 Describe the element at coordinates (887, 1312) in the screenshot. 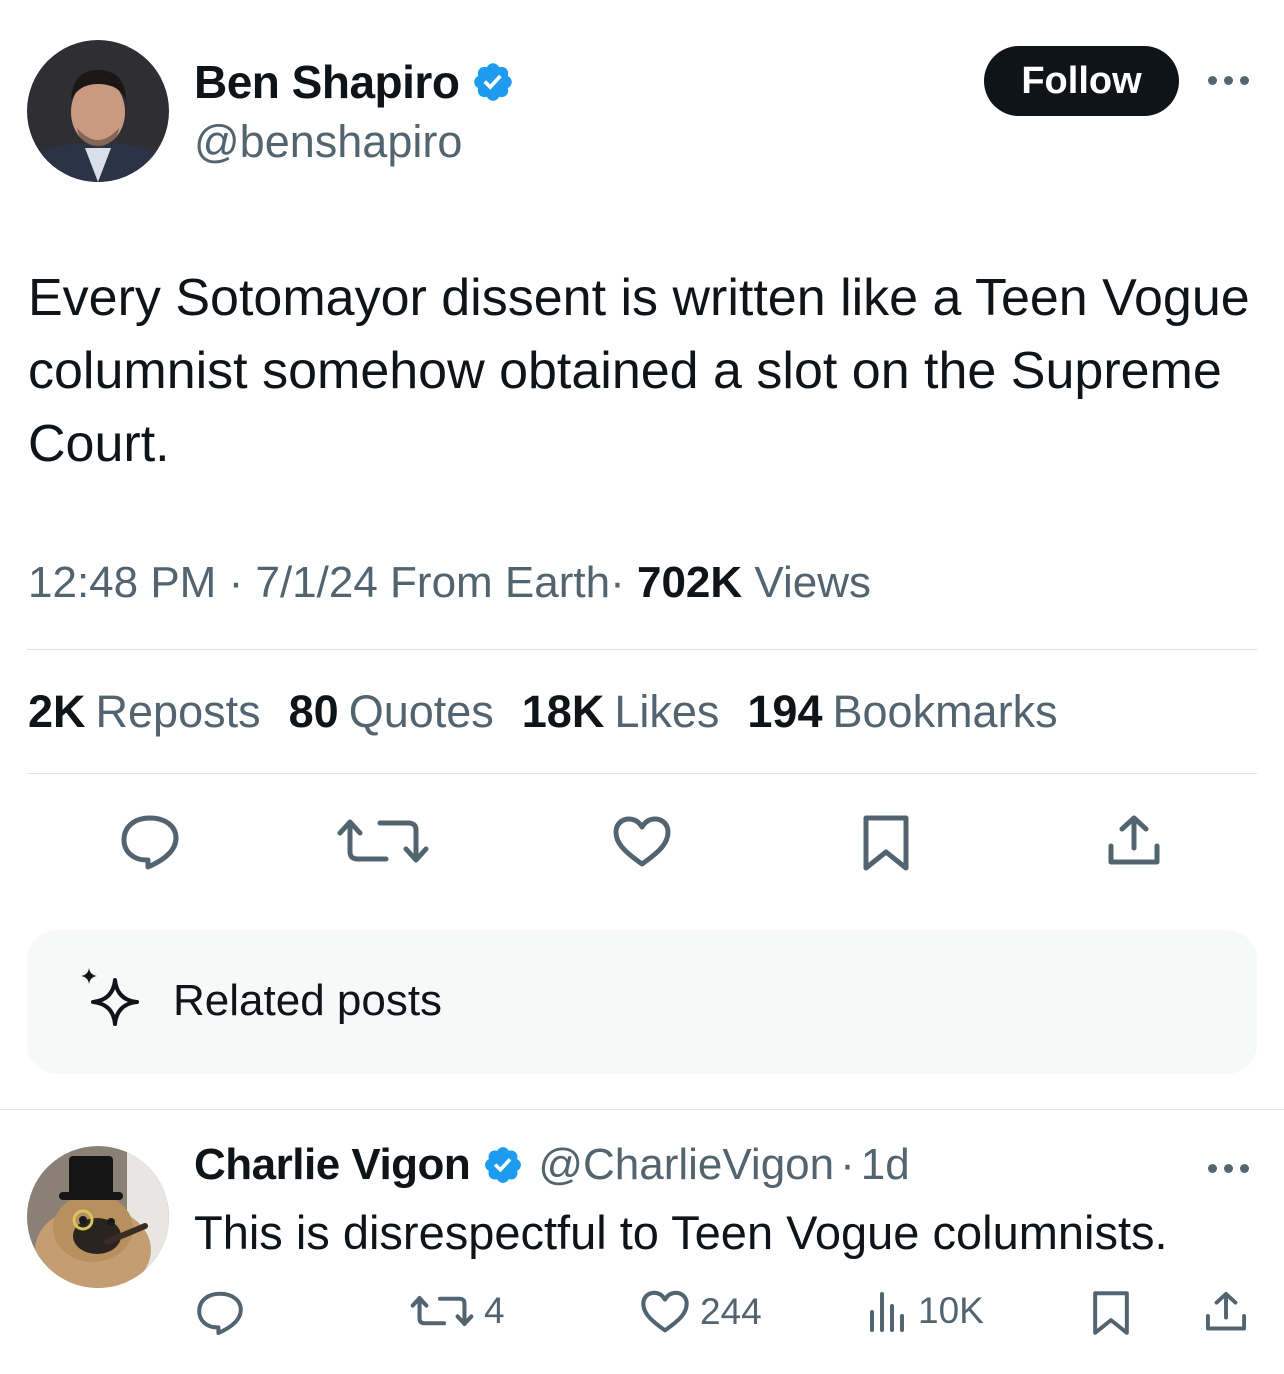

I see `views-icon` at that location.